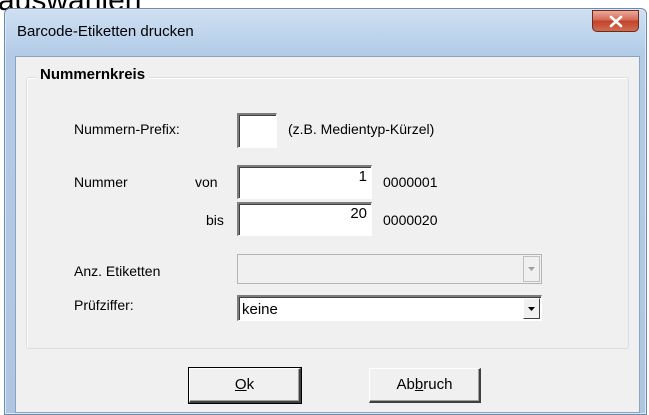  I want to click on abbruch-button: Abbruch, so click(425, 385).